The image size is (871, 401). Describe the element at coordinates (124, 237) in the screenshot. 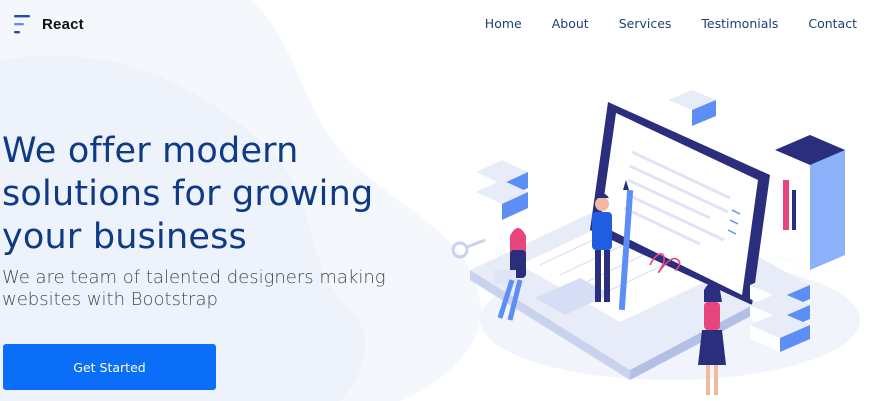

I see `hero-title-line: your business` at that location.